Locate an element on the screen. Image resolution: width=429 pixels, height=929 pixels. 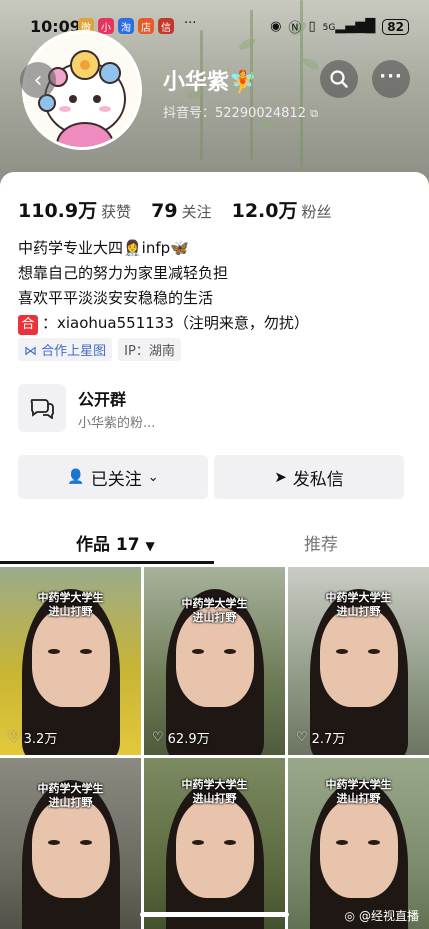
chevron-left-icon: ‹ is located at coordinates (38, 80).